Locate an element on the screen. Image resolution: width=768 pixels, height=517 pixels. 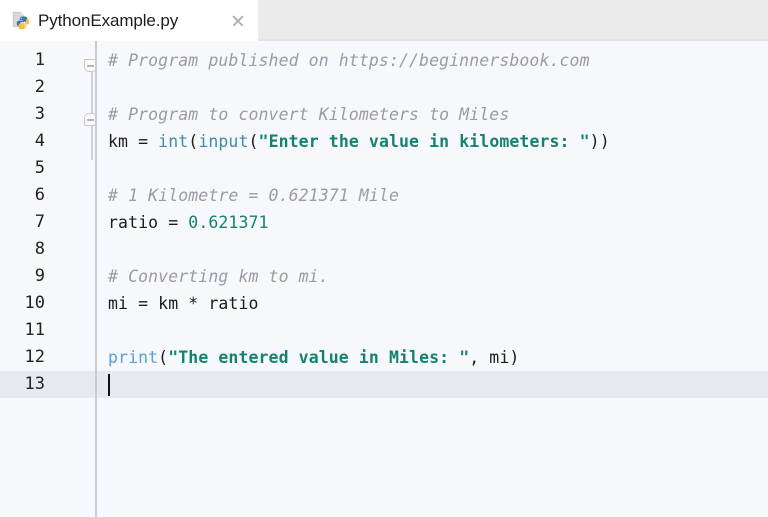
code-string: "Enter the value in kilometers: " is located at coordinates (424, 141).